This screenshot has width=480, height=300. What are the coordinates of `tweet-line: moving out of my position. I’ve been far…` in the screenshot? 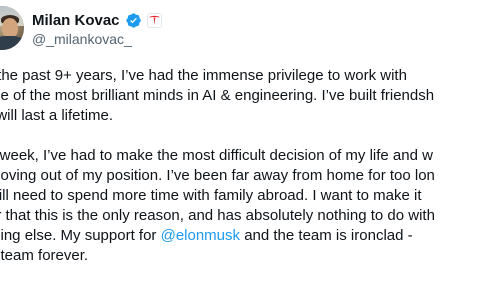 It's located at (217, 175).